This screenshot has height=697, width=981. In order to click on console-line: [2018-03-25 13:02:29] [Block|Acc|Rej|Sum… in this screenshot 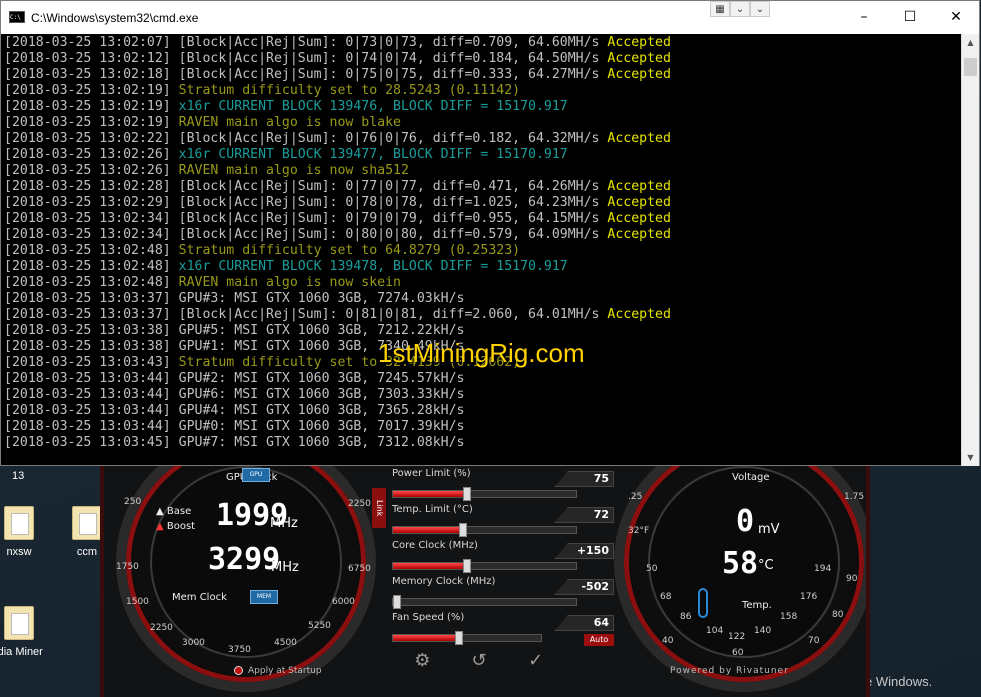, I will do `click(481, 203)`.